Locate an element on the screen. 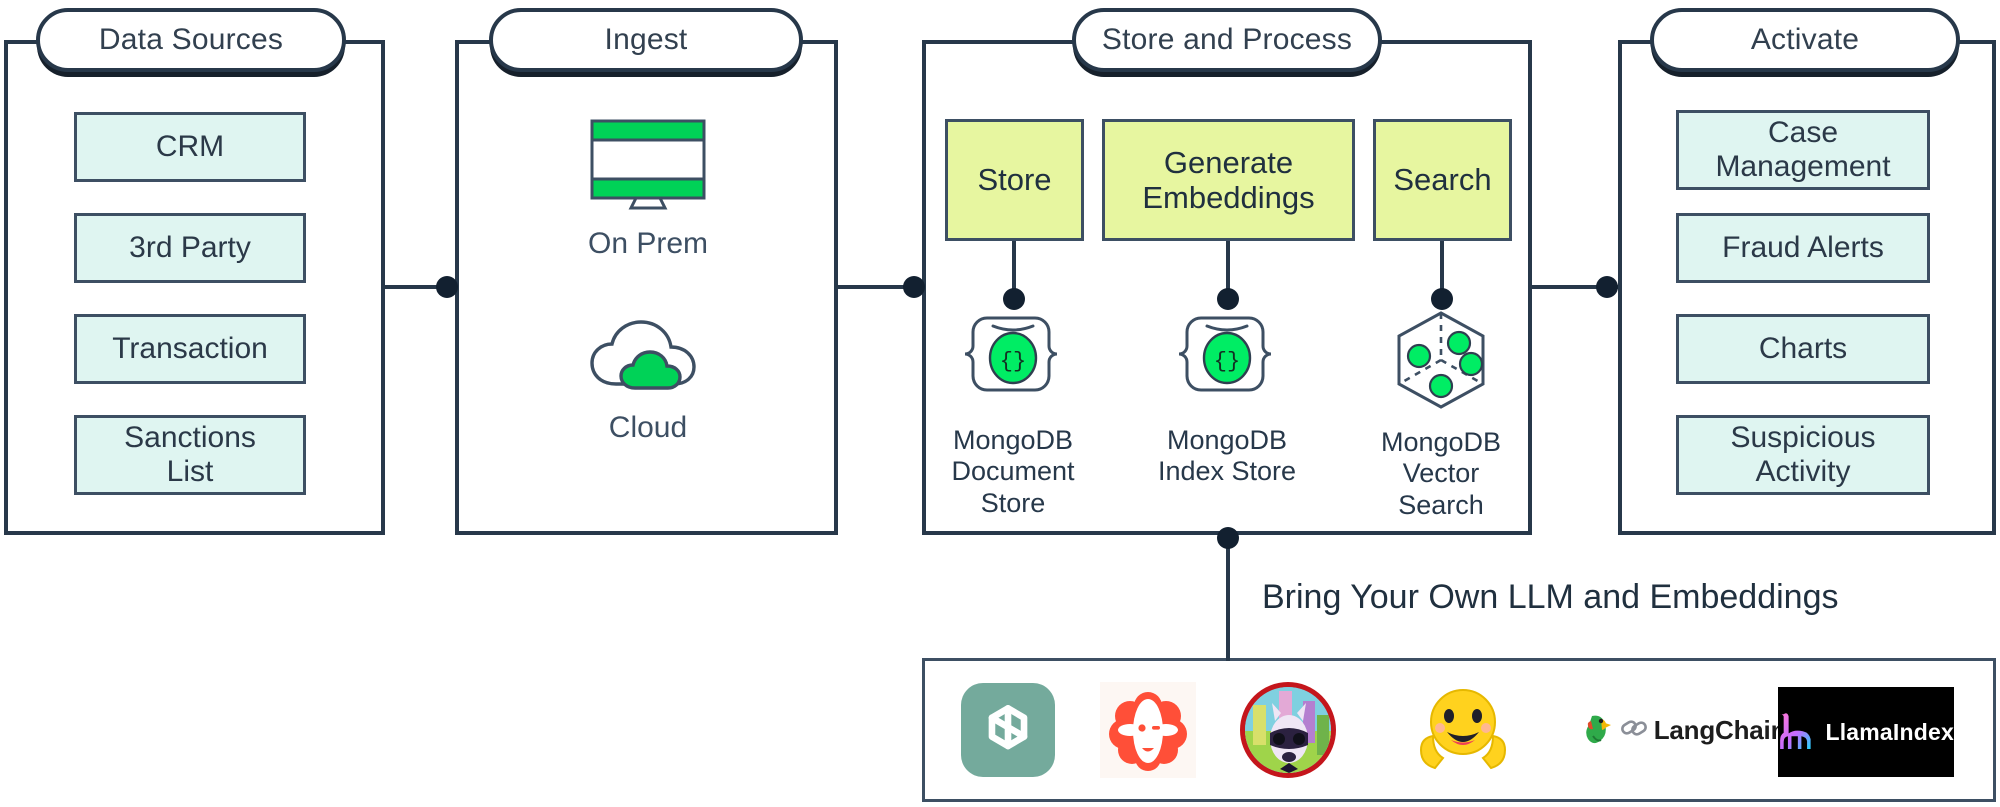 The width and height of the screenshot is (2000, 807). connector-dot-activate is located at coordinates (1607, 287).